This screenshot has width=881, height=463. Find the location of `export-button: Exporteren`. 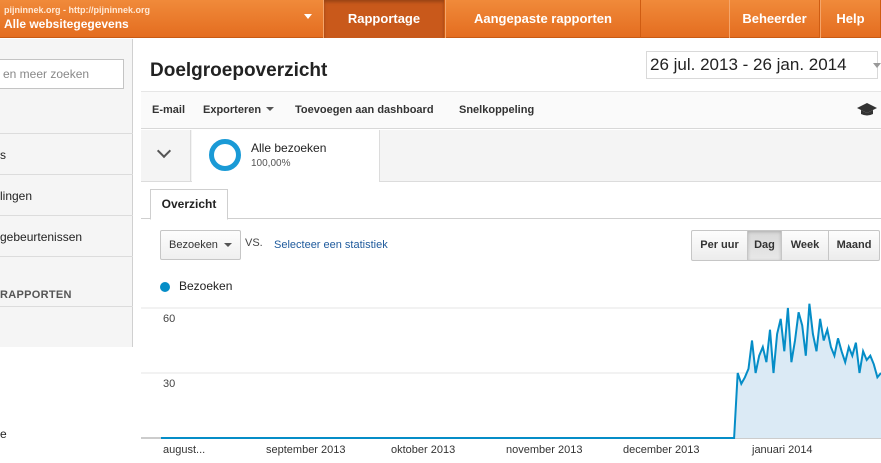

export-button: Exporteren is located at coordinates (239, 110).